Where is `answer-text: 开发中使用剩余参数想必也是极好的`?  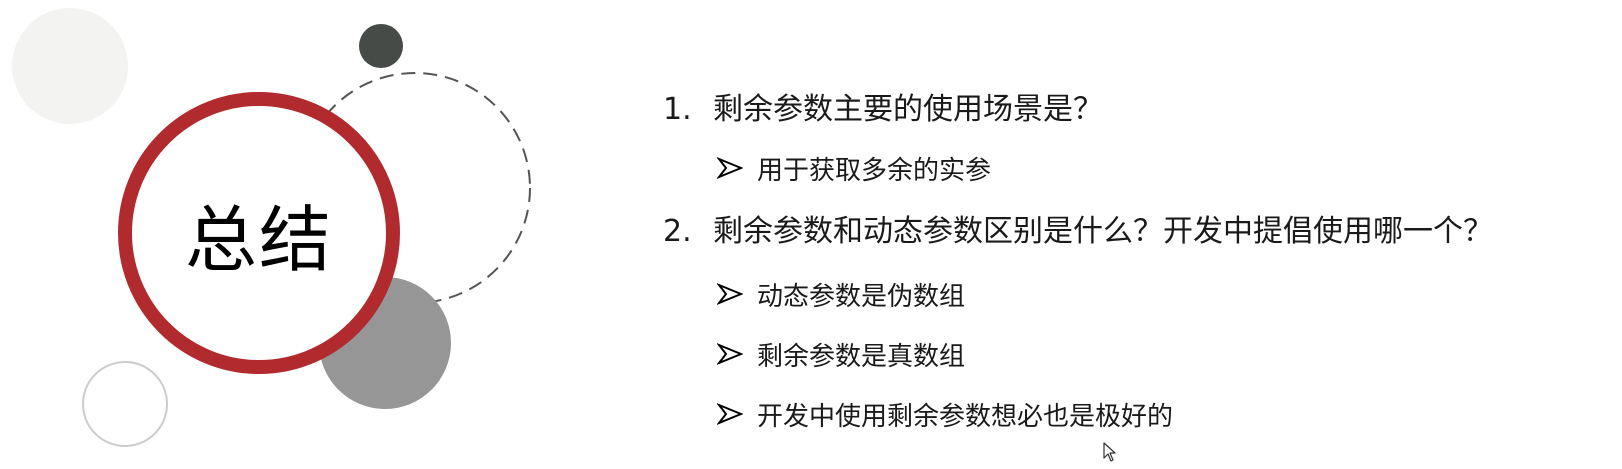 answer-text: 开发中使用剩余参数想必也是极好的 is located at coordinates (965, 416).